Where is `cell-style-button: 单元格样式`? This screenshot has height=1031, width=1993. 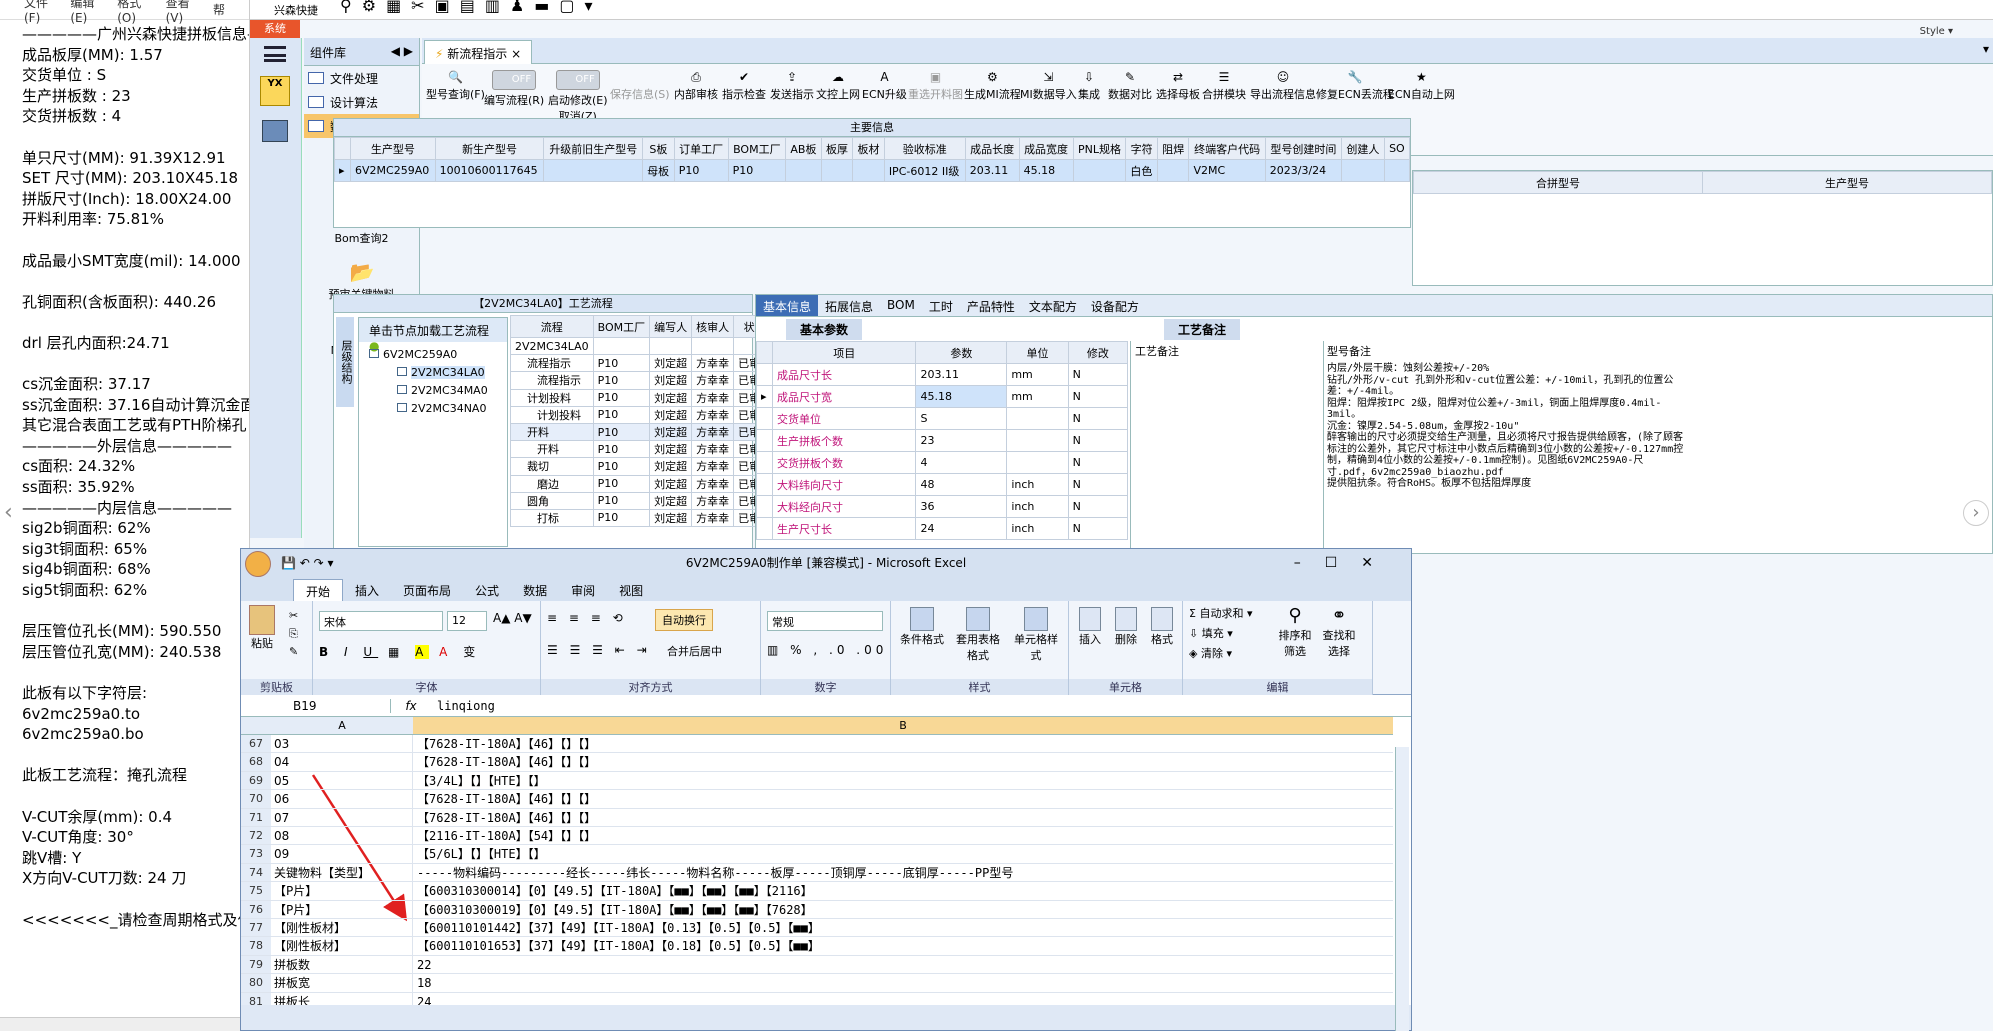
cell-style-button: 单元格样式 is located at coordinates (1036, 635).